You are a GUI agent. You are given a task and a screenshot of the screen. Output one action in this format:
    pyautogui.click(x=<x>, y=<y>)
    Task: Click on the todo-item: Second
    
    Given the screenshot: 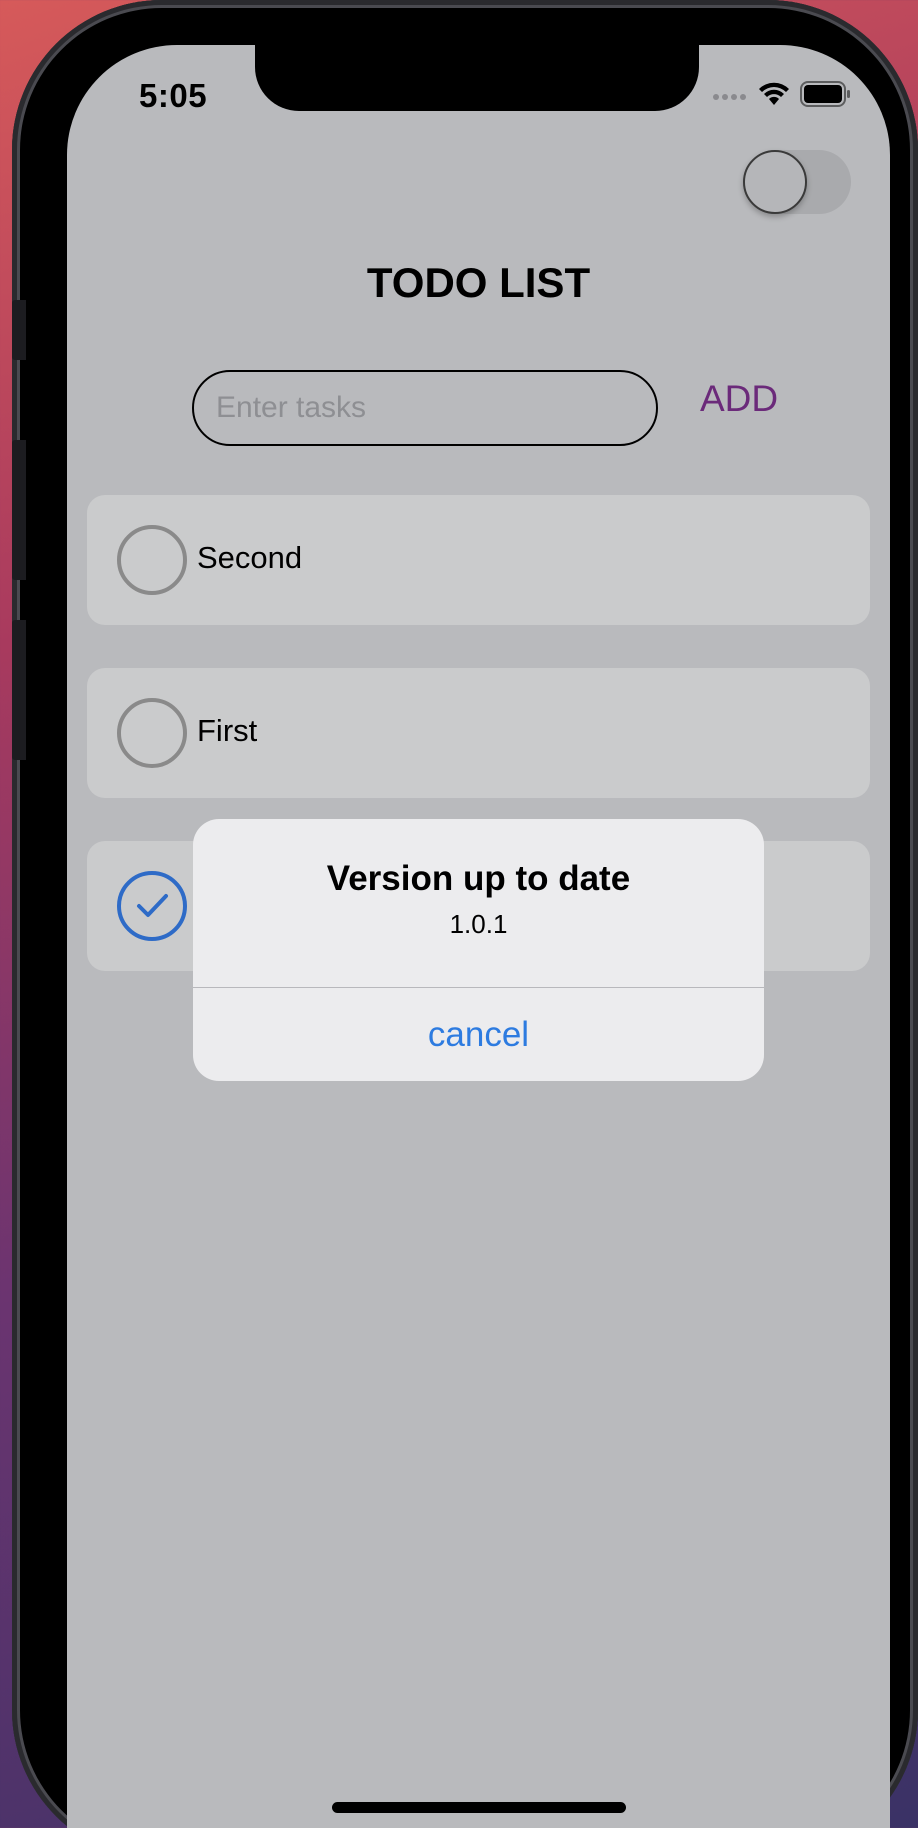 What is the action you would take?
    pyautogui.click(x=478, y=560)
    